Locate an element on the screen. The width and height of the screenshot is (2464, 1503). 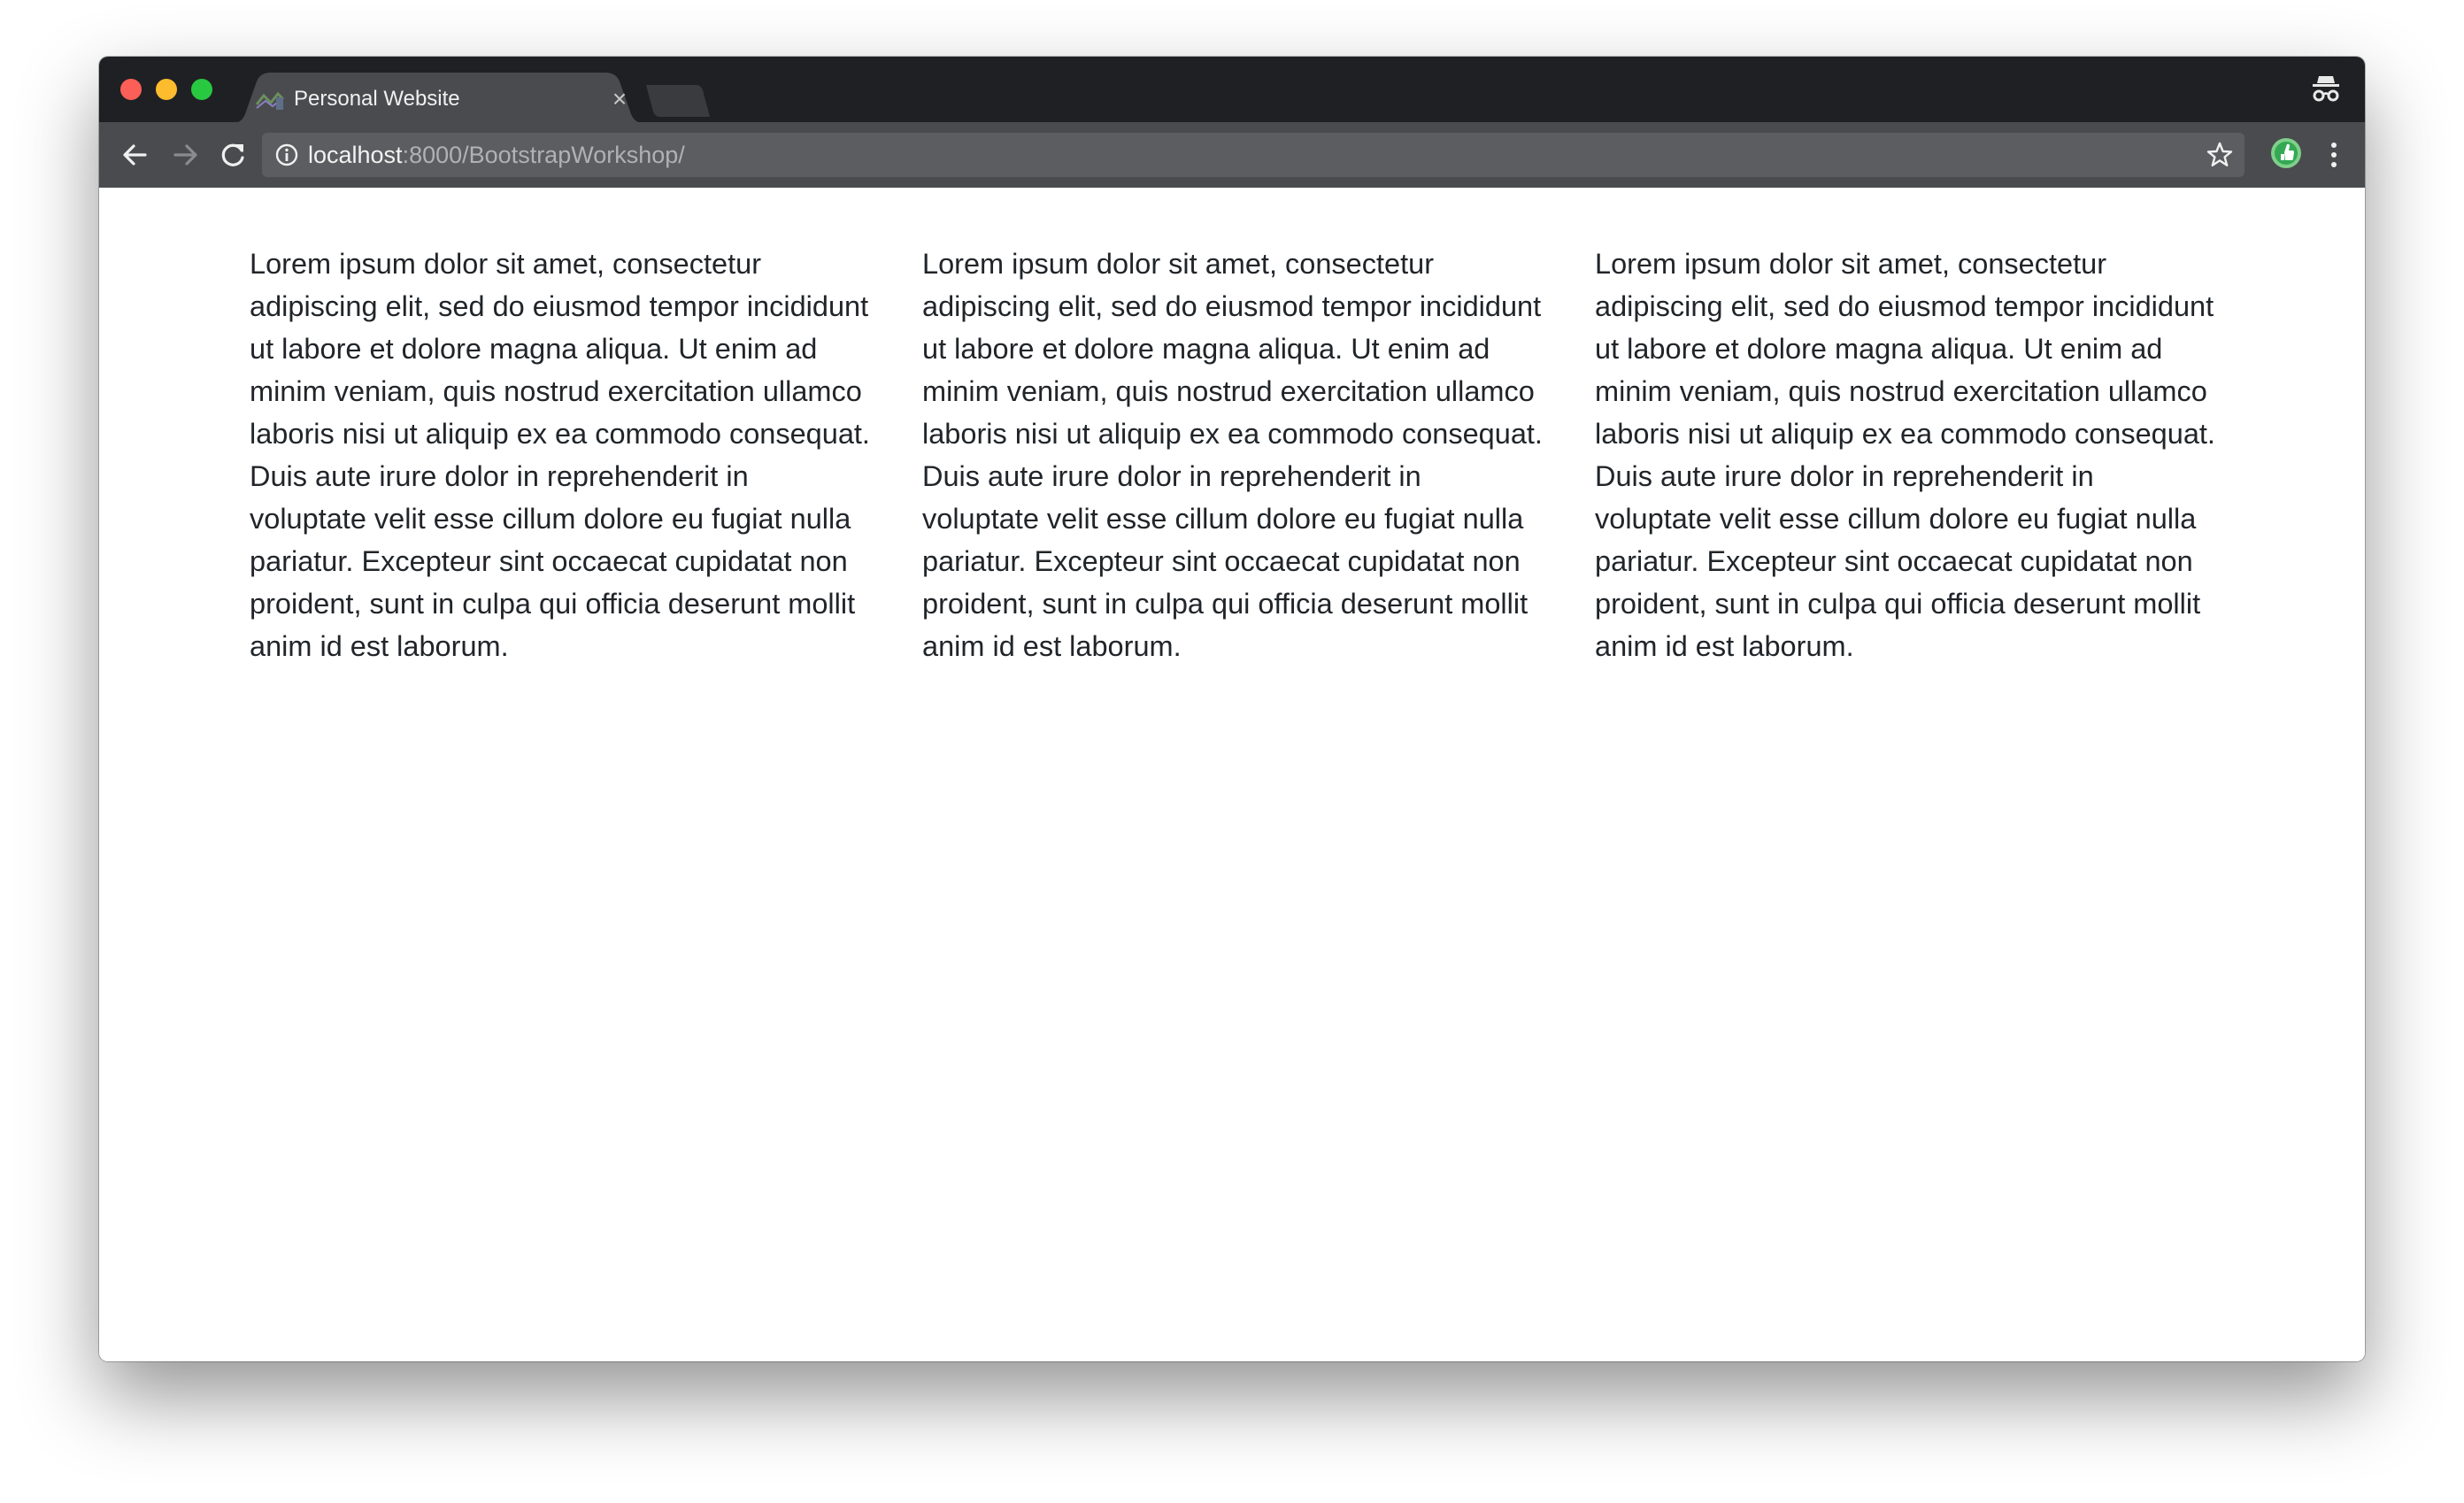
url-host: localhost is located at coordinates (355, 155).